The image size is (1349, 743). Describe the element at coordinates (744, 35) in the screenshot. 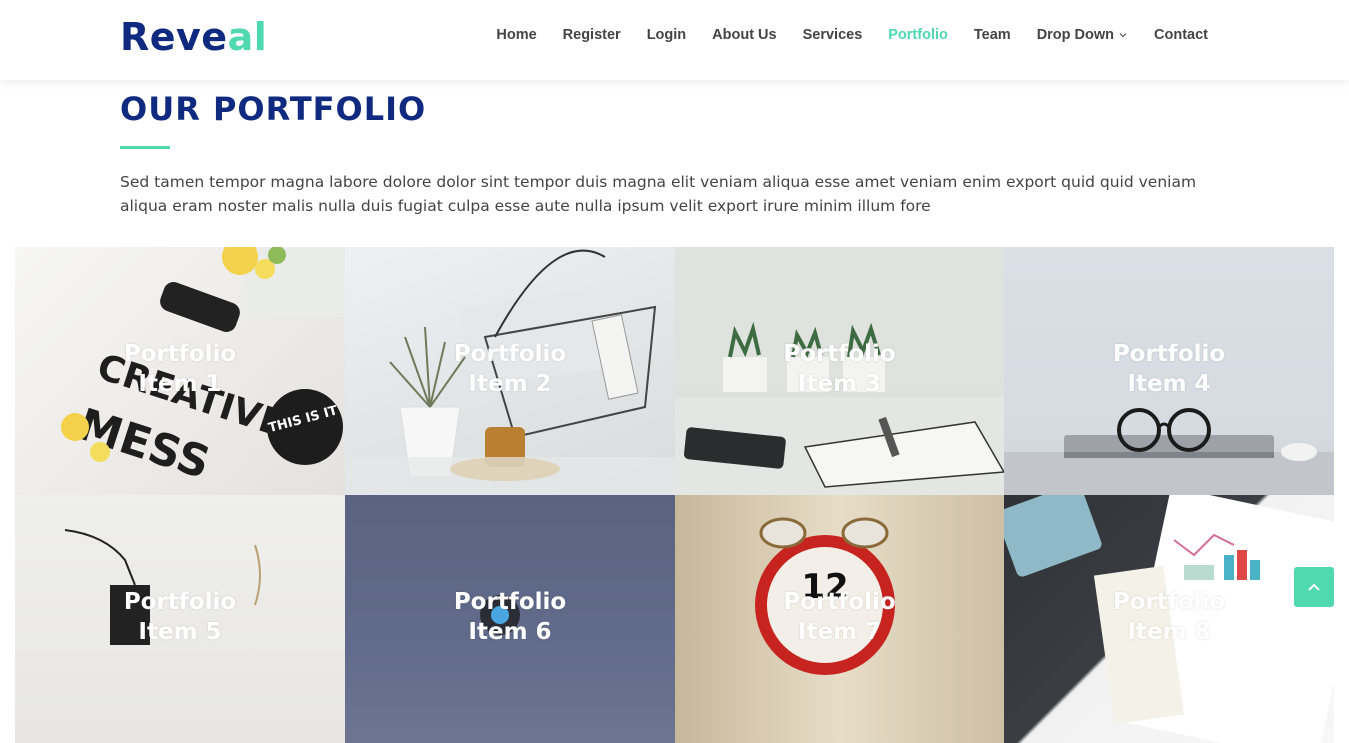

I see `nav-about-us: About Us` at that location.